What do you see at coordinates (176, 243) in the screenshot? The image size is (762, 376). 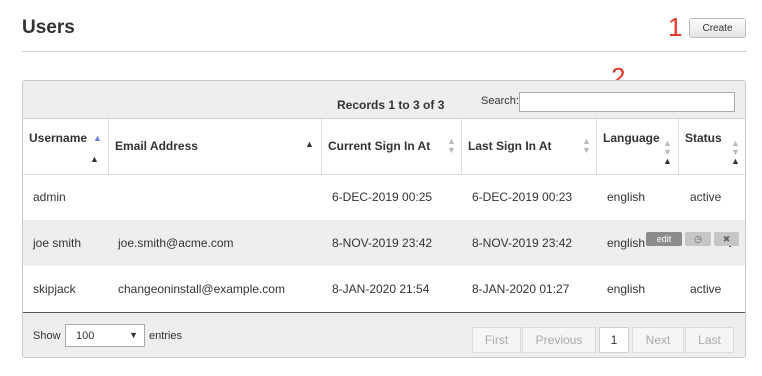 I see `cell-email: joe.smith@acme.com` at bounding box center [176, 243].